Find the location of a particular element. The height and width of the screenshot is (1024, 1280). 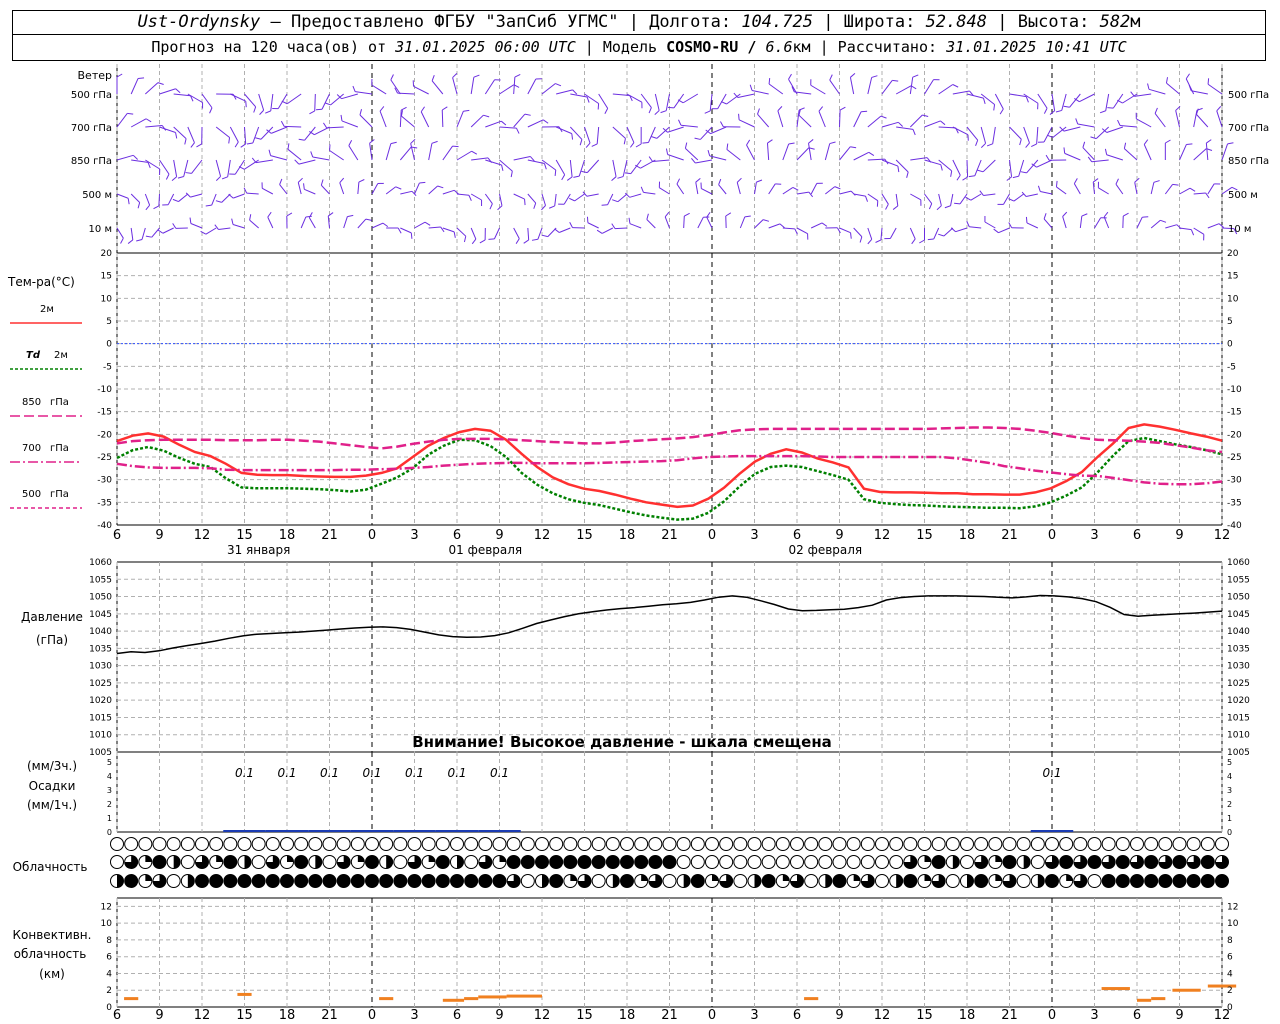

time-hour-label: 6 is located at coordinates (797, 535).